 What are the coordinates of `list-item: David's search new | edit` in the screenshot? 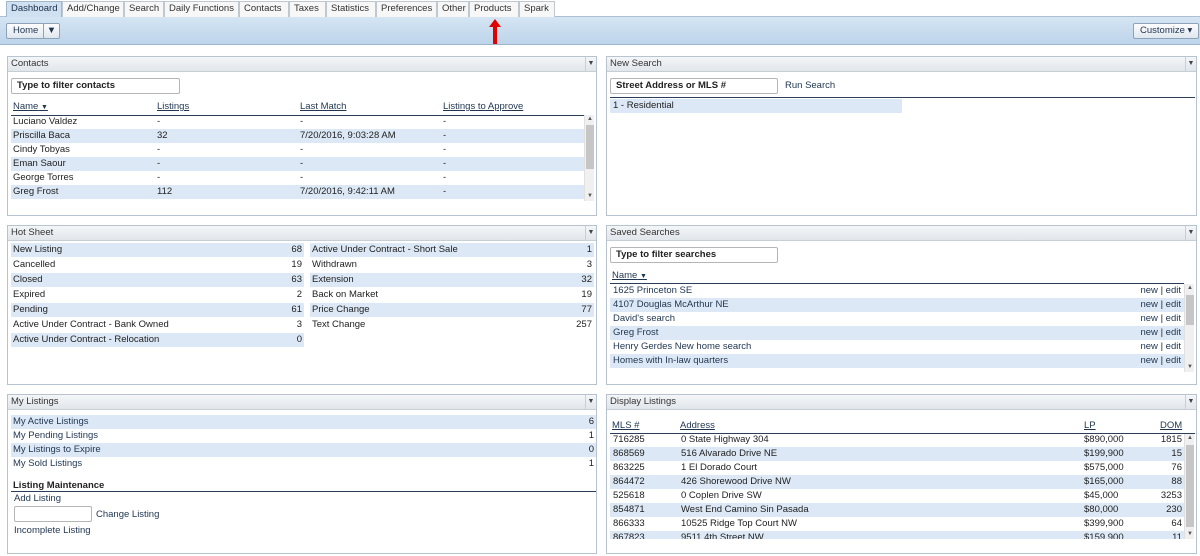 It's located at (897, 319).